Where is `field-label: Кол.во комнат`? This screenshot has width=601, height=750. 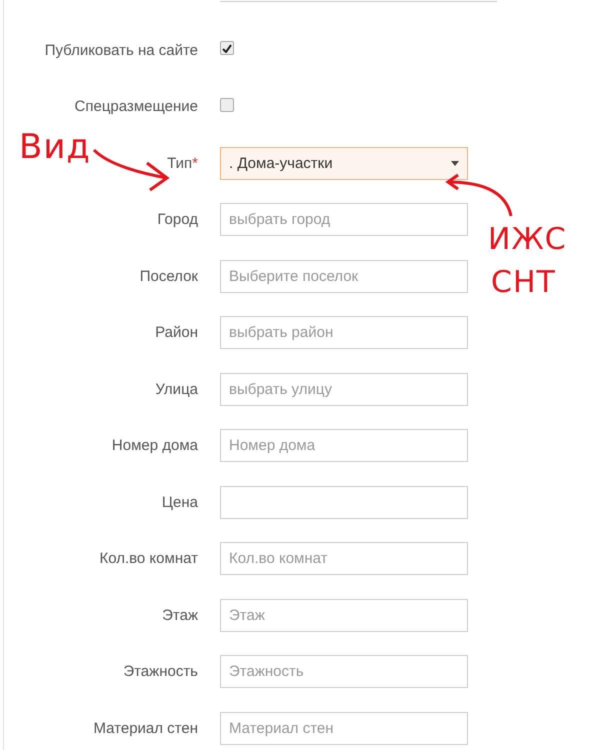 field-label: Кол.во комнат is located at coordinates (148, 559).